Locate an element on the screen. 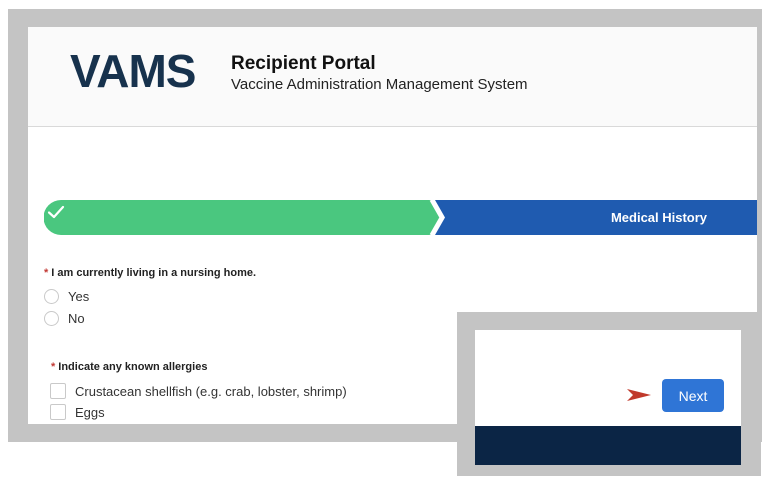 The width and height of the screenshot is (762, 478). allergy-option-eggs: Eggs is located at coordinates (77, 412).